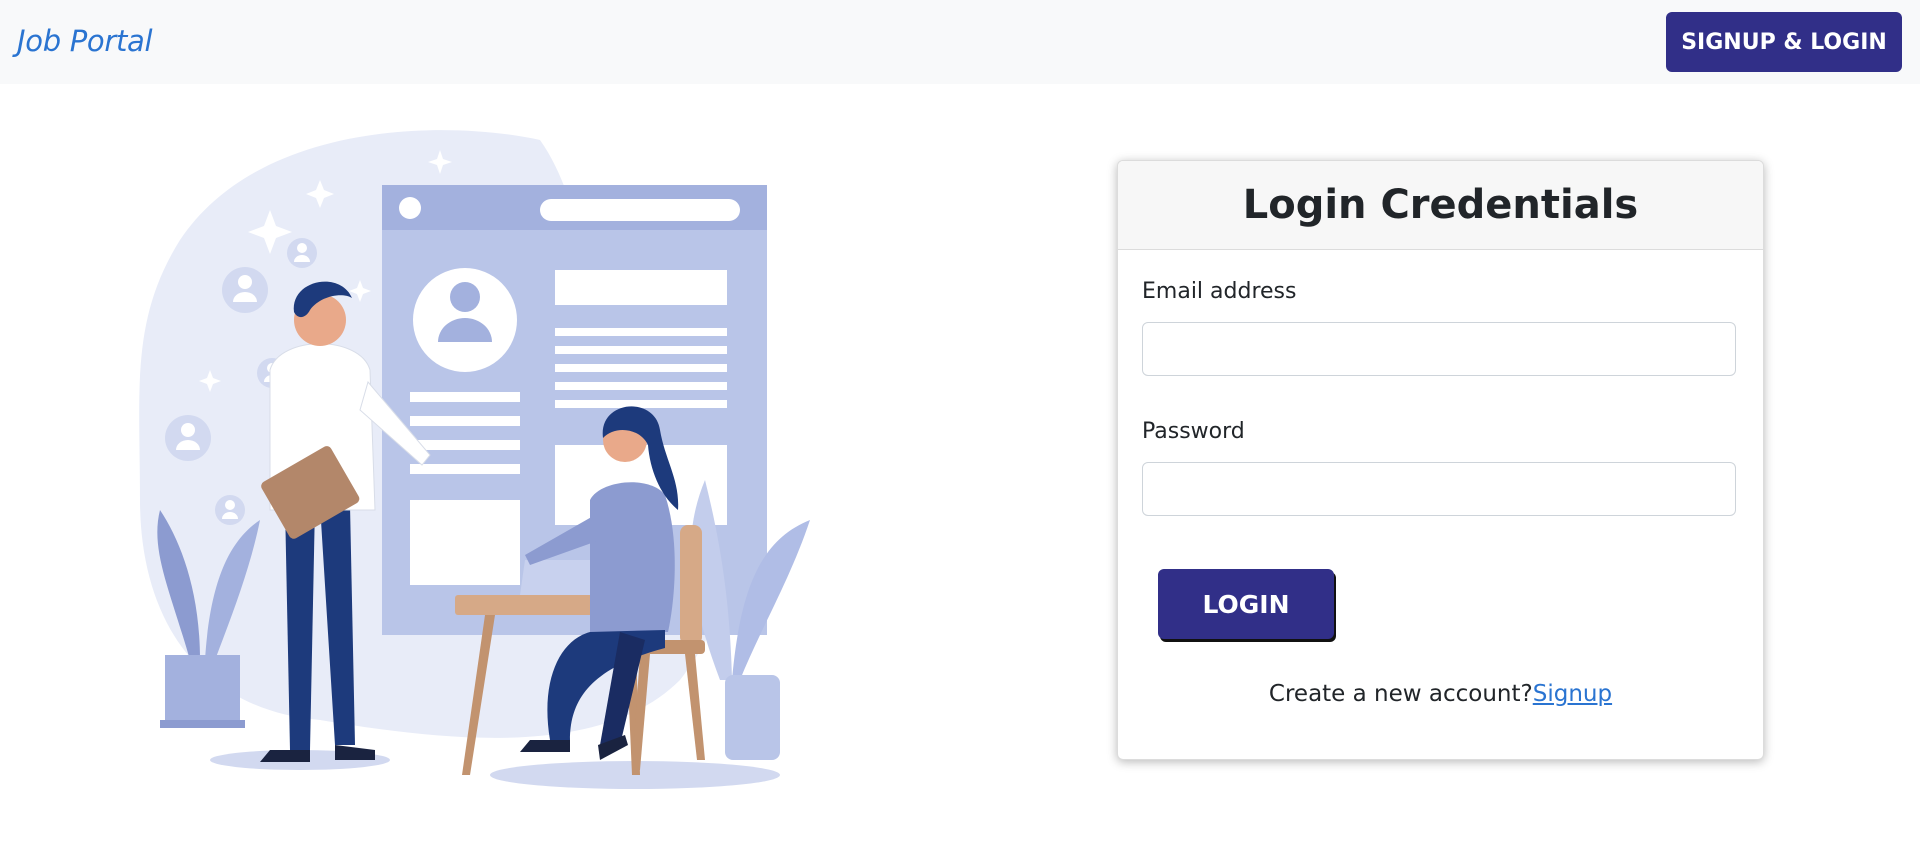 This screenshot has height=841, width=1920. What do you see at coordinates (1400, 694) in the screenshot?
I see `signup-prompt-text: Create a new account?` at bounding box center [1400, 694].